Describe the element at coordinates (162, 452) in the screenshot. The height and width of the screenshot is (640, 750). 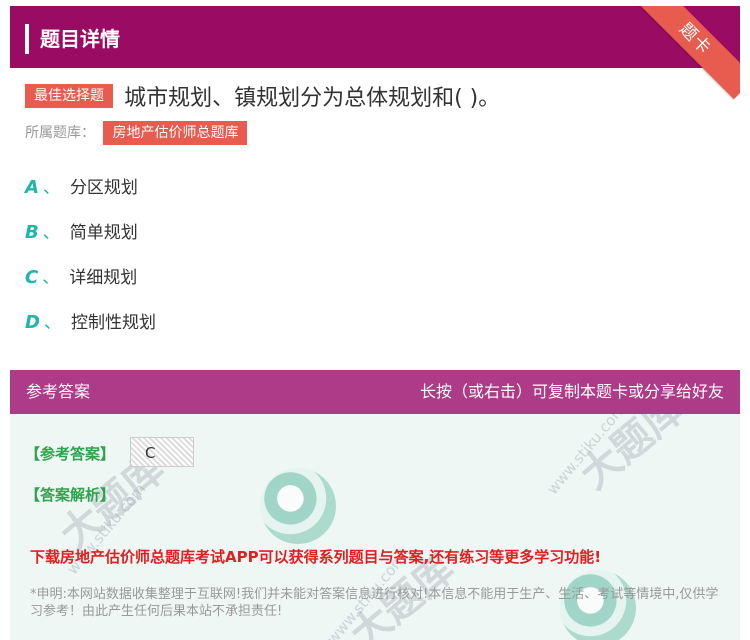
I see `reference-answer-value: C` at that location.